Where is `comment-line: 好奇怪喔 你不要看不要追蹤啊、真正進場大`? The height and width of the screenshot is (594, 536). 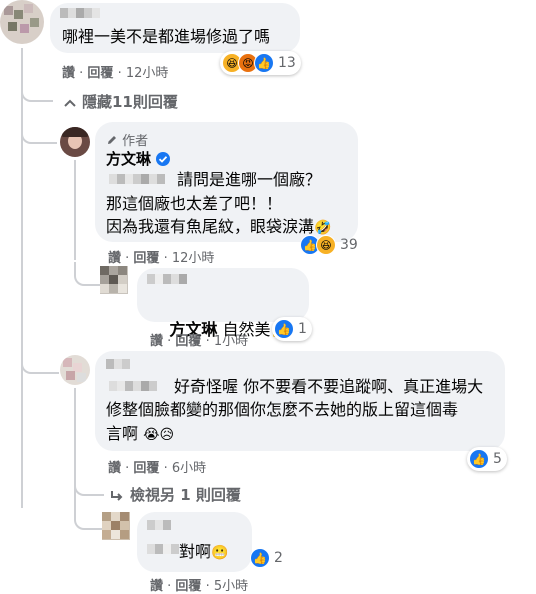
comment-line: 好奇怪喔 你不要看不要追蹤啊、真正進場大 is located at coordinates (329, 386).